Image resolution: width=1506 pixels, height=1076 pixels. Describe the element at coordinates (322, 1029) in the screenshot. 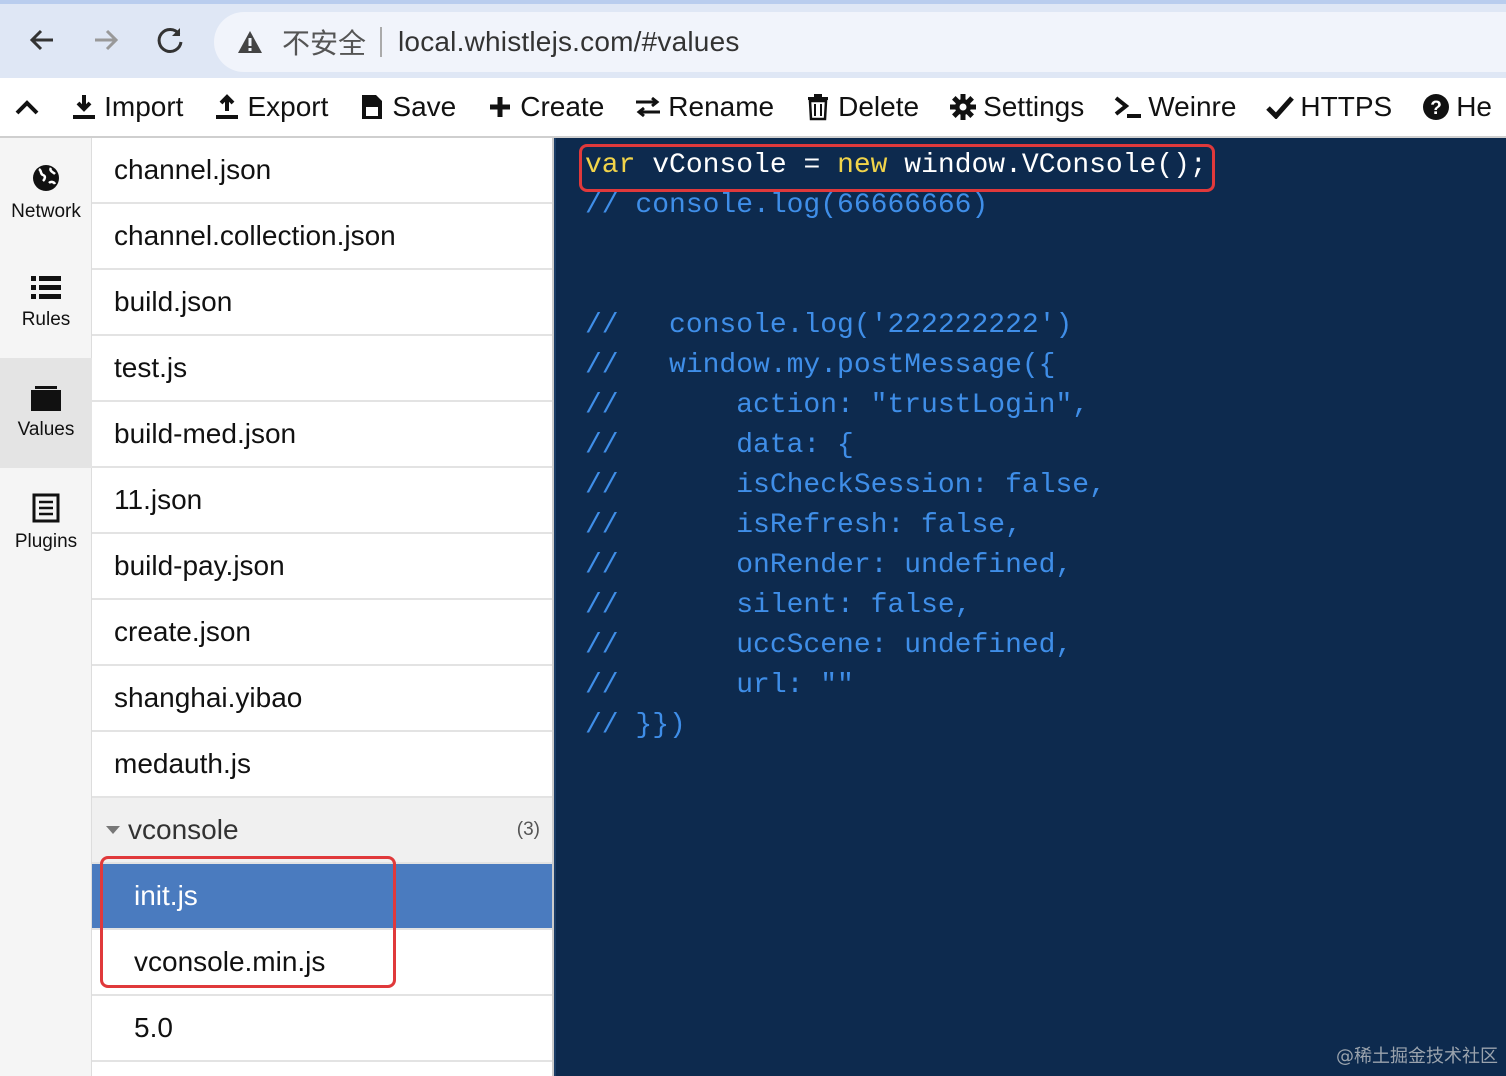

I see `file-item: 5.0` at that location.